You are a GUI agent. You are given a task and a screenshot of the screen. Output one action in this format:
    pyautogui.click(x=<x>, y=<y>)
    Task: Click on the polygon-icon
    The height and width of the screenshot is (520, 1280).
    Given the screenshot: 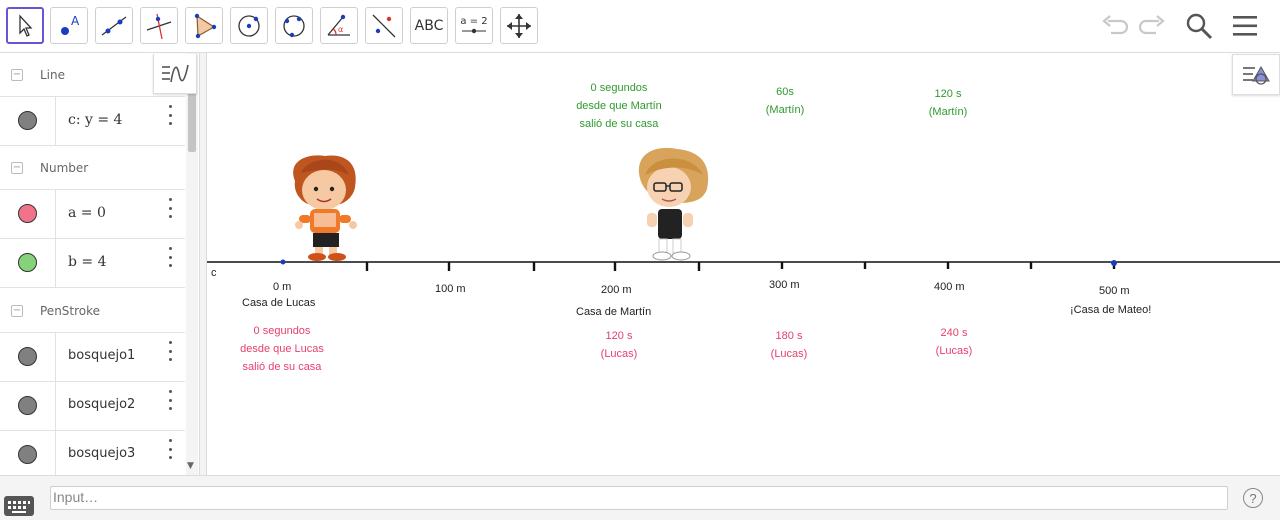 What is the action you would take?
    pyautogui.click(x=205, y=25)
    